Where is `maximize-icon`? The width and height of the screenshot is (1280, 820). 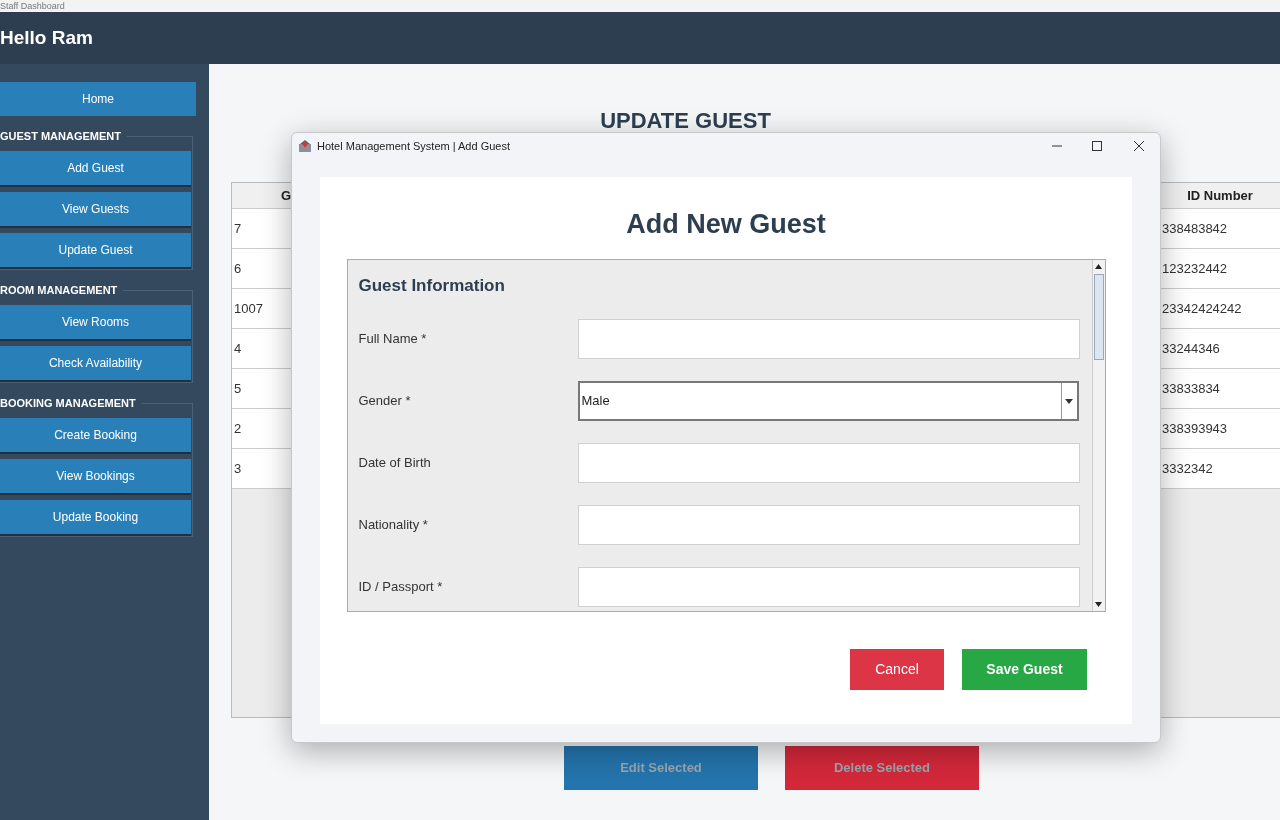
maximize-icon is located at coordinates (1097, 146).